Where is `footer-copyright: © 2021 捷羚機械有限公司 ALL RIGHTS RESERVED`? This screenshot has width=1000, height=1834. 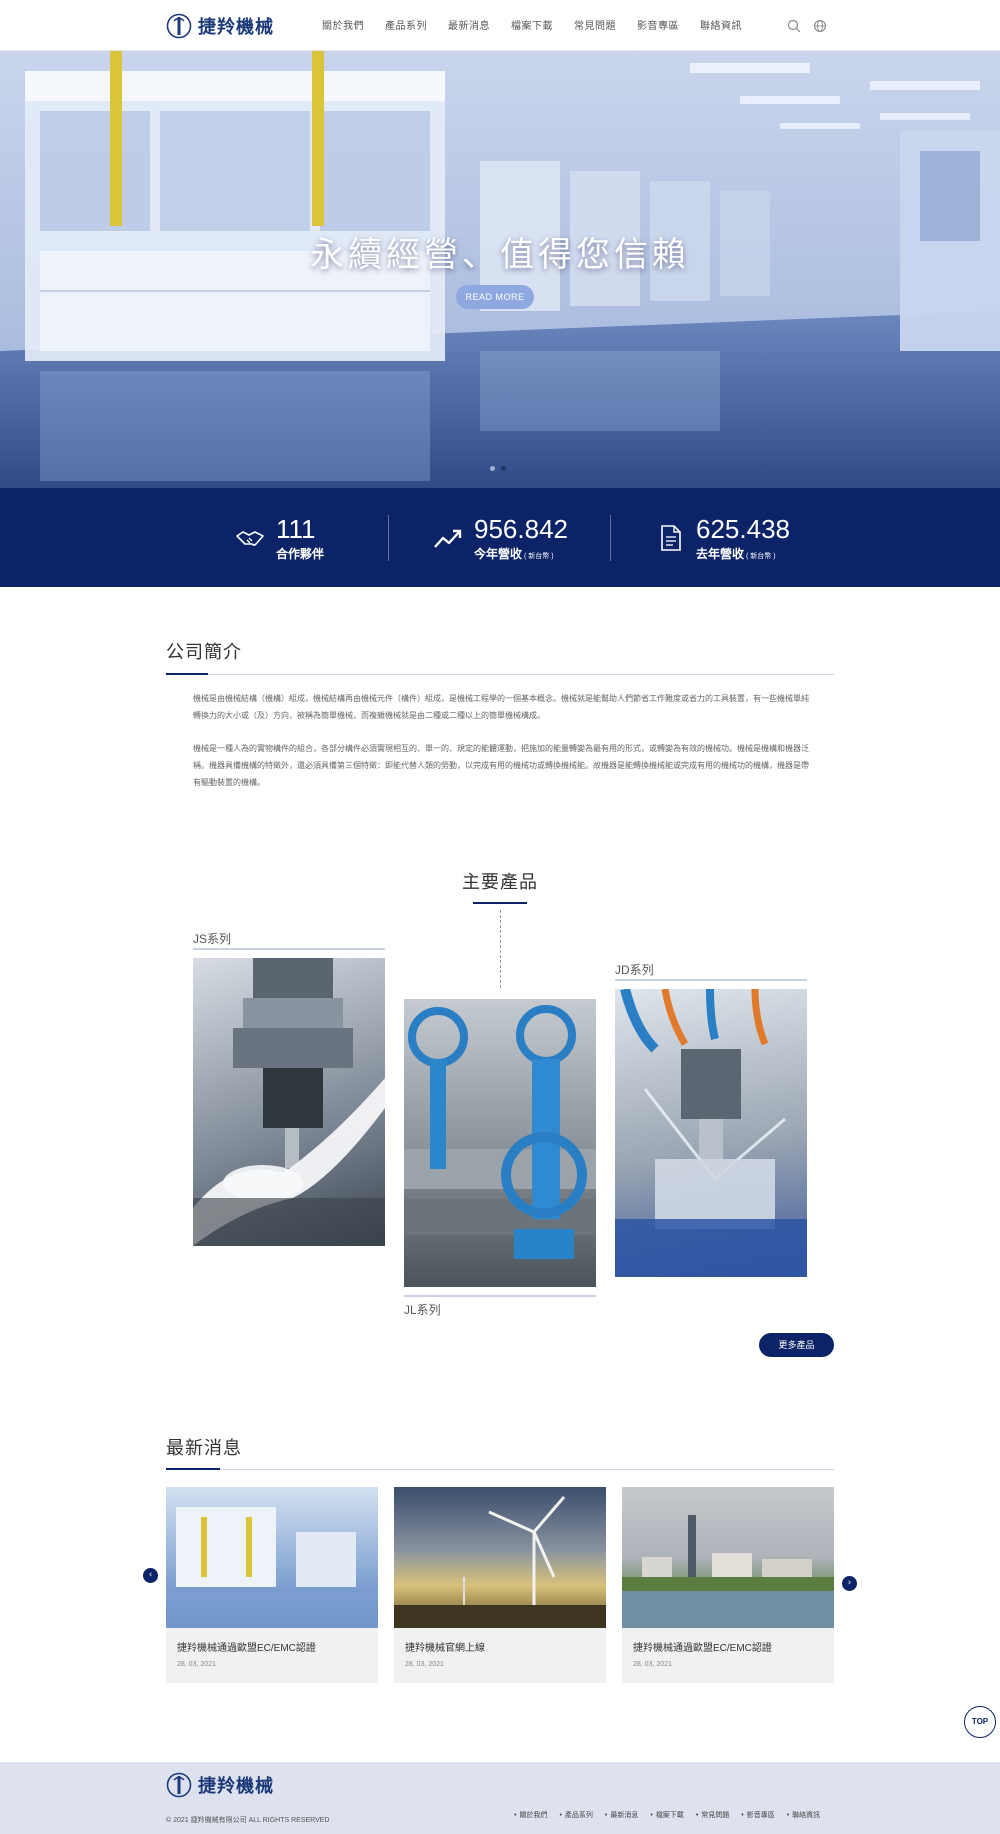
footer-copyright: © 2021 捷羚機械有限公司 ALL RIGHTS RESERVED is located at coordinates (248, 1820).